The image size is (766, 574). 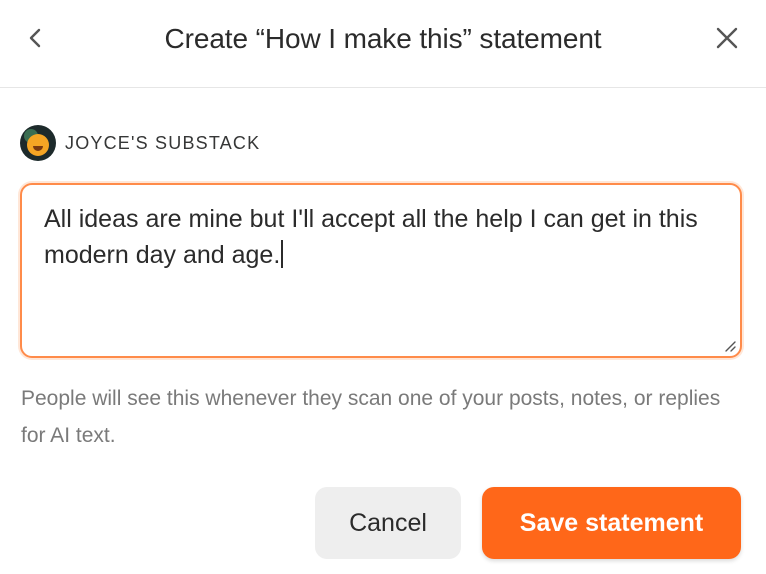 I want to click on close-icon, so click(x=727, y=38).